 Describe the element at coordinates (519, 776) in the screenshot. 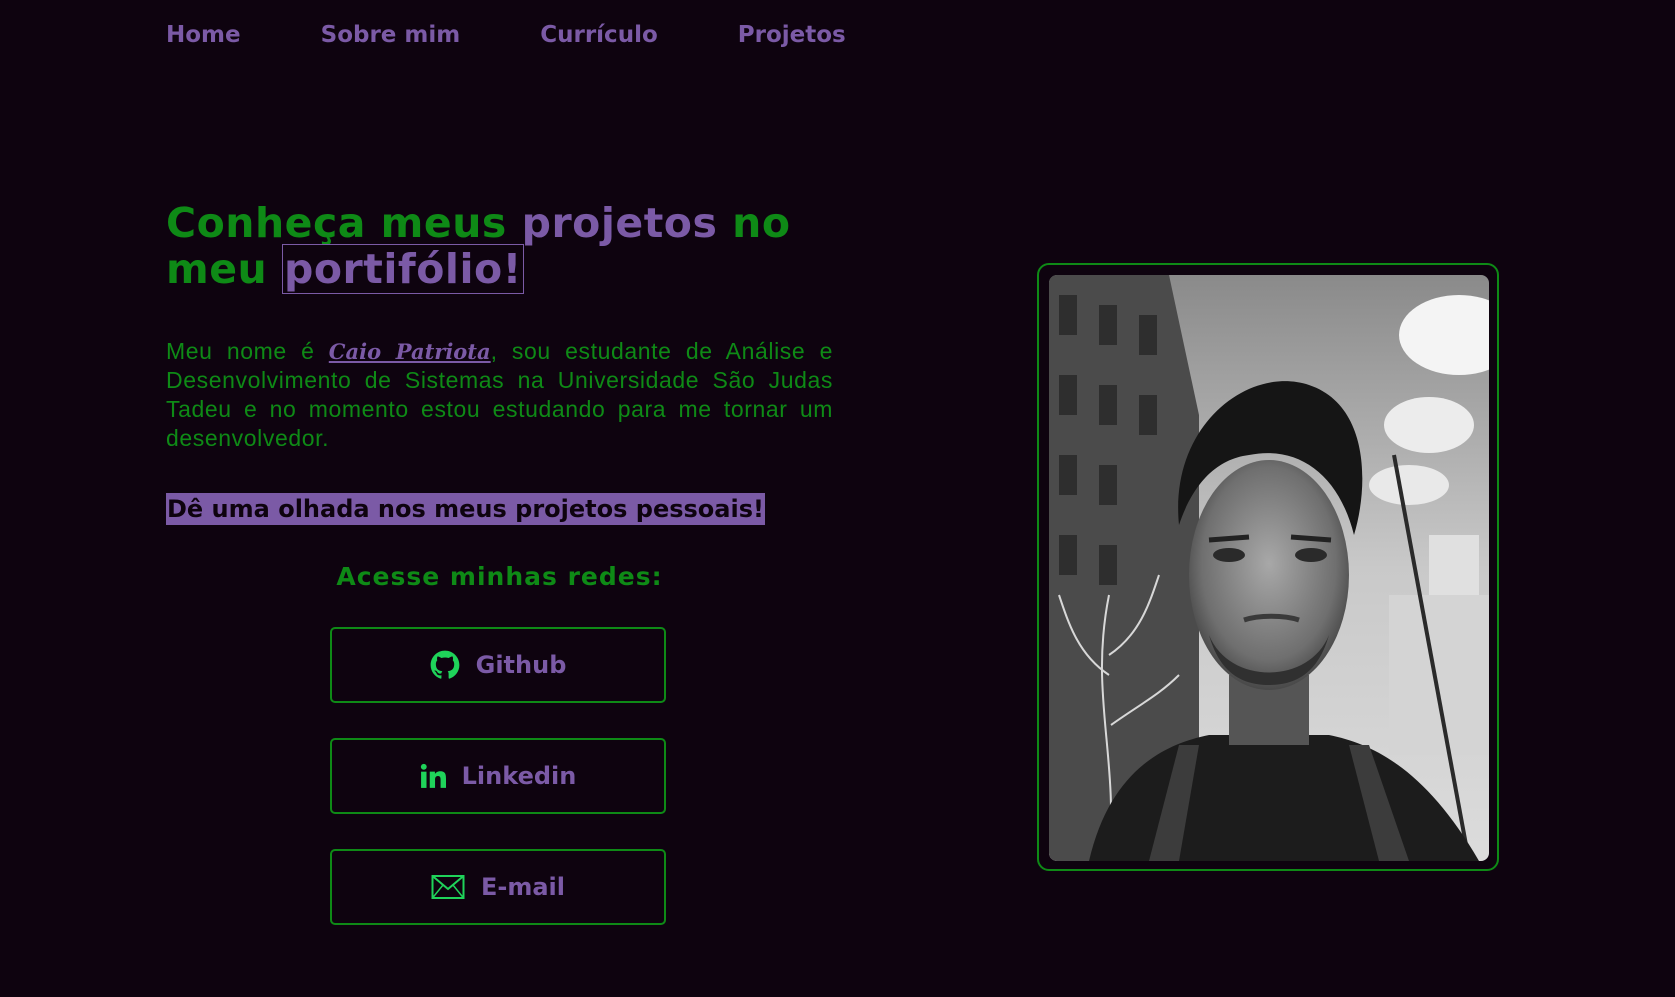

I see `linkedin-label: Linkedin` at that location.